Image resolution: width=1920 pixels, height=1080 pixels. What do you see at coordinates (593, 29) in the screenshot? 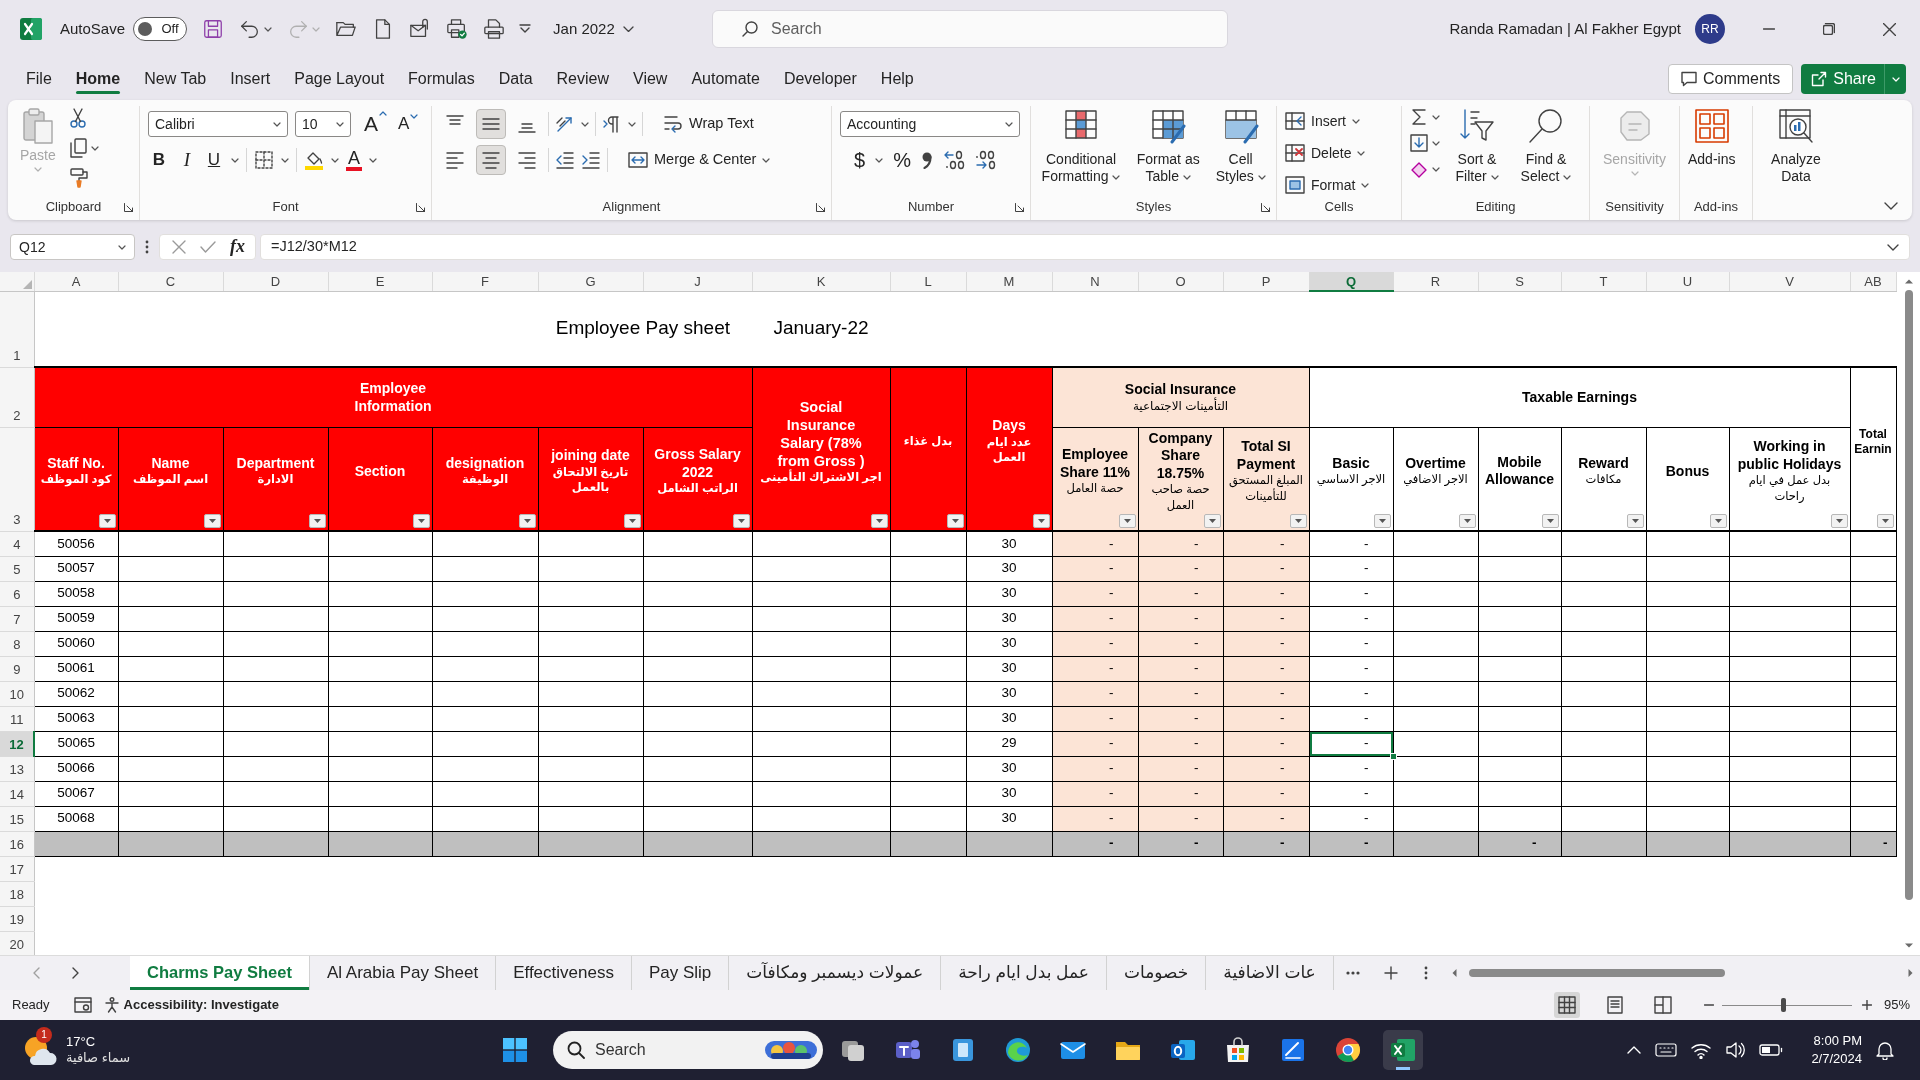
I see `file-name-menu: Jan 2022` at bounding box center [593, 29].